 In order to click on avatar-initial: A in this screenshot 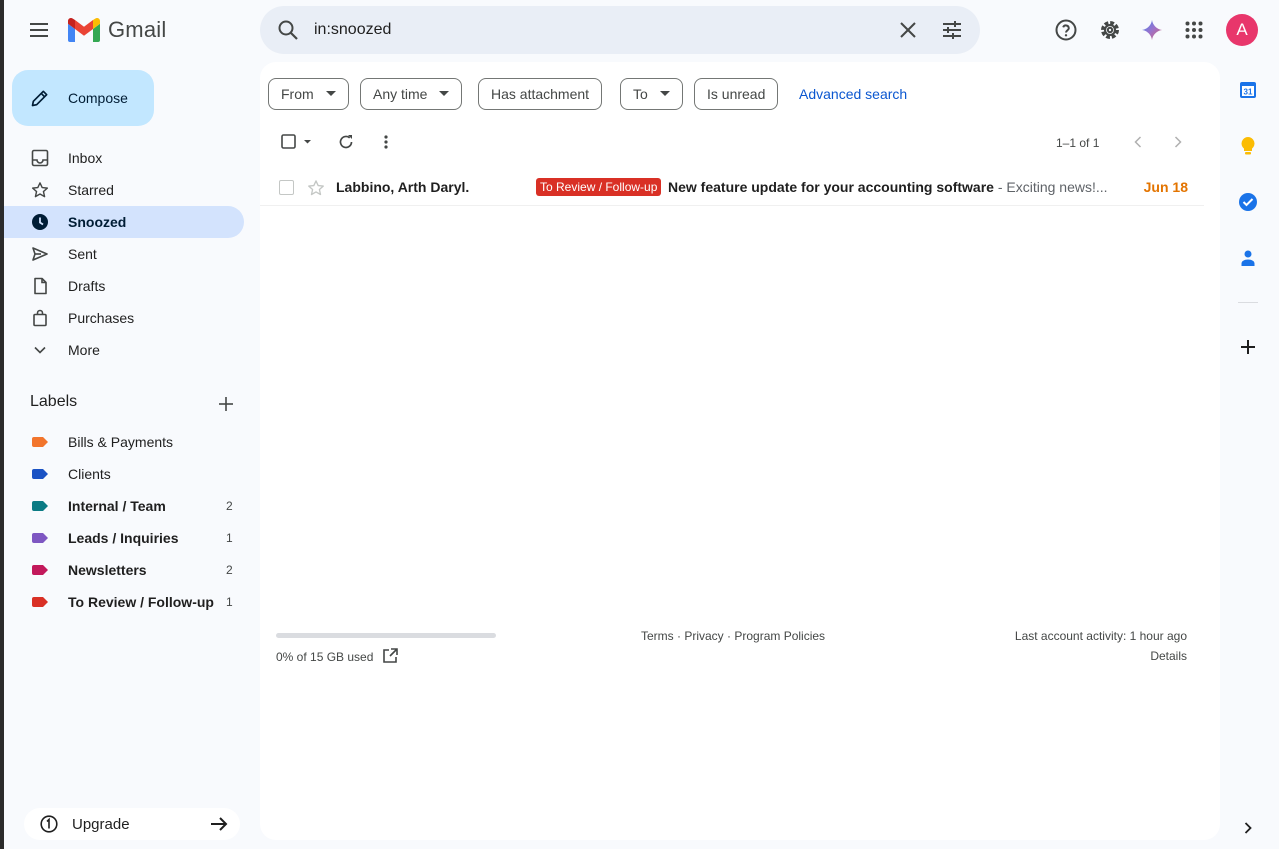, I will do `click(1242, 29)`.